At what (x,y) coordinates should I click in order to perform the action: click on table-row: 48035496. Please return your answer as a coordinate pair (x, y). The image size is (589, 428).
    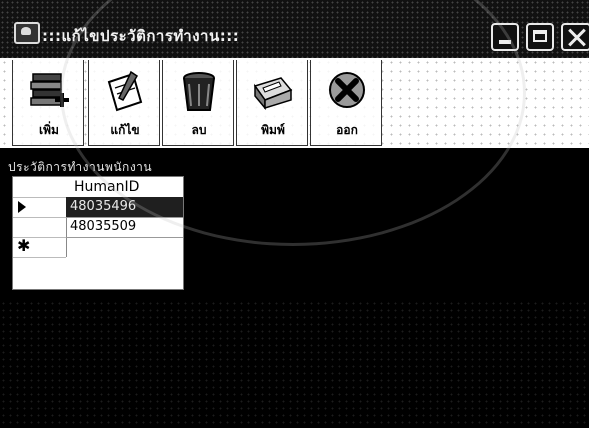
    Looking at the image, I should click on (124, 207).